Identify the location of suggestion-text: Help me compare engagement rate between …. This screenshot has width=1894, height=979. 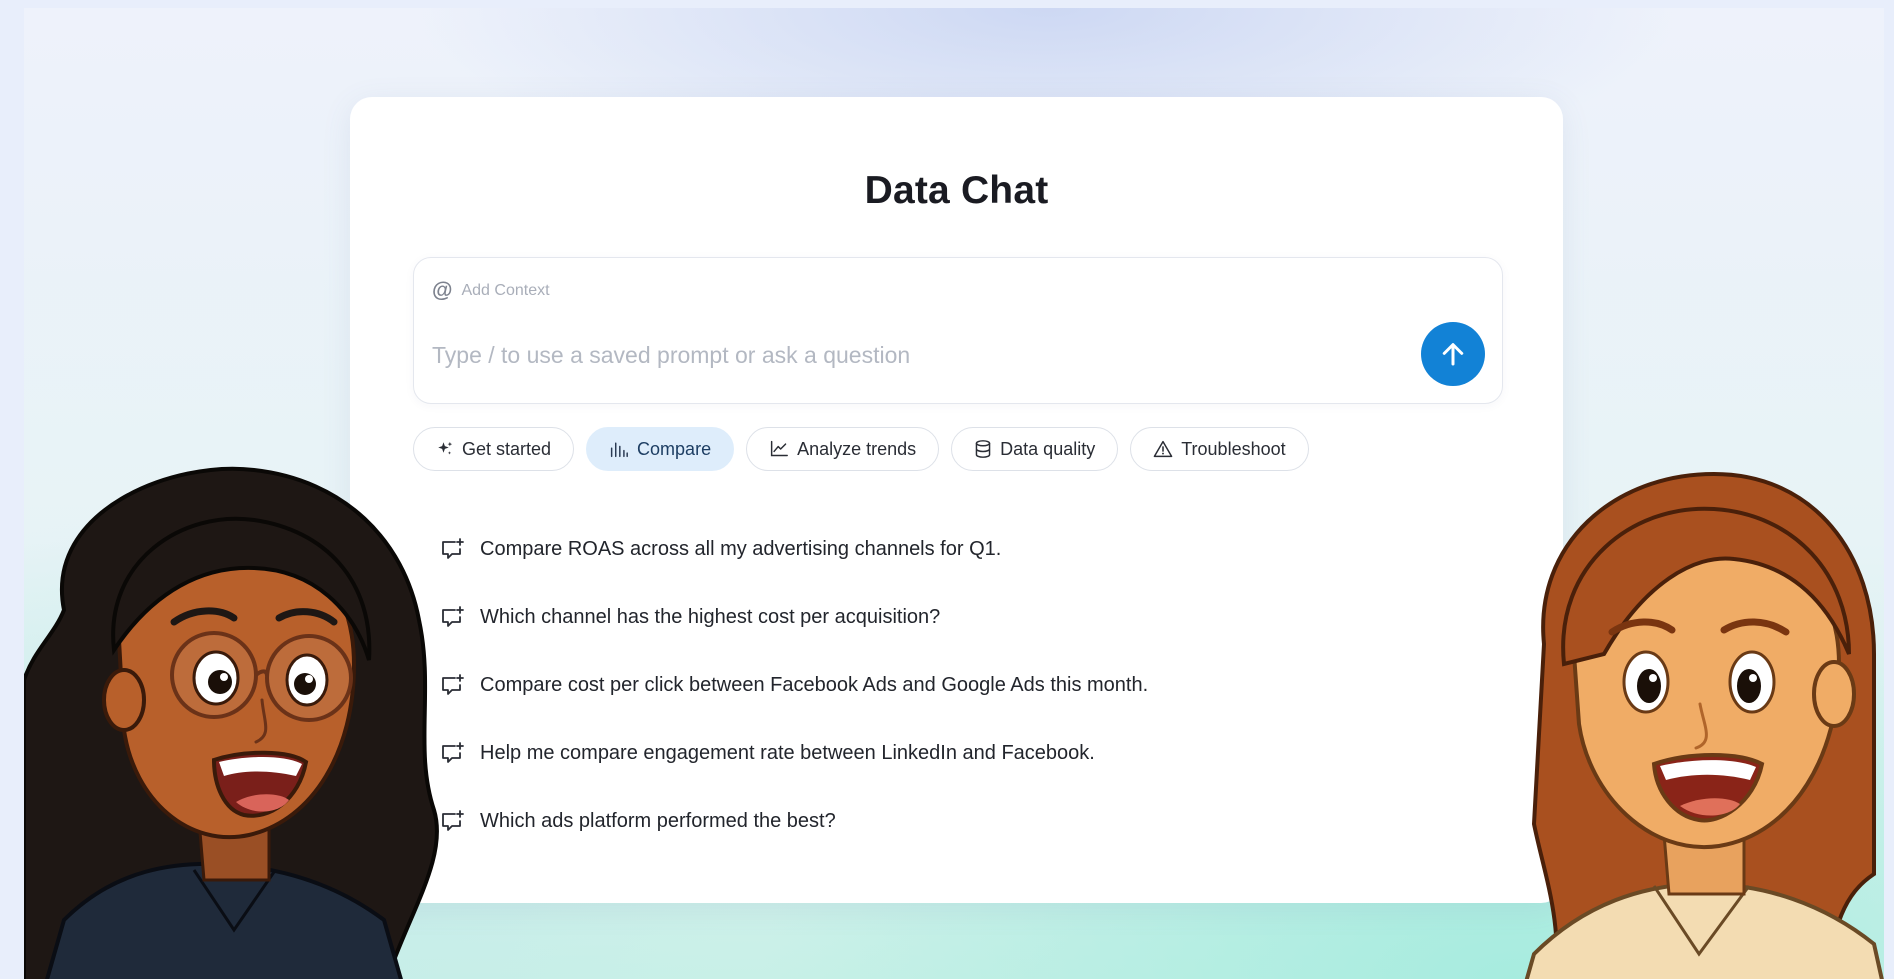
(787, 752).